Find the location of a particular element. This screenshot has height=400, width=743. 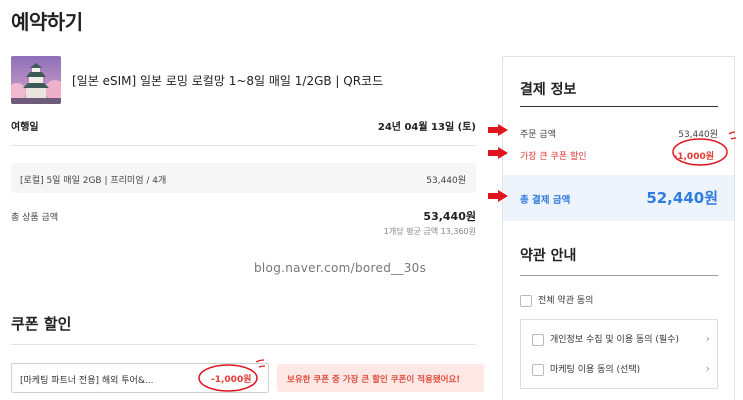

terms-item-label: 마케팅 이용 동의 (선택) is located at coordinates (595, 370).